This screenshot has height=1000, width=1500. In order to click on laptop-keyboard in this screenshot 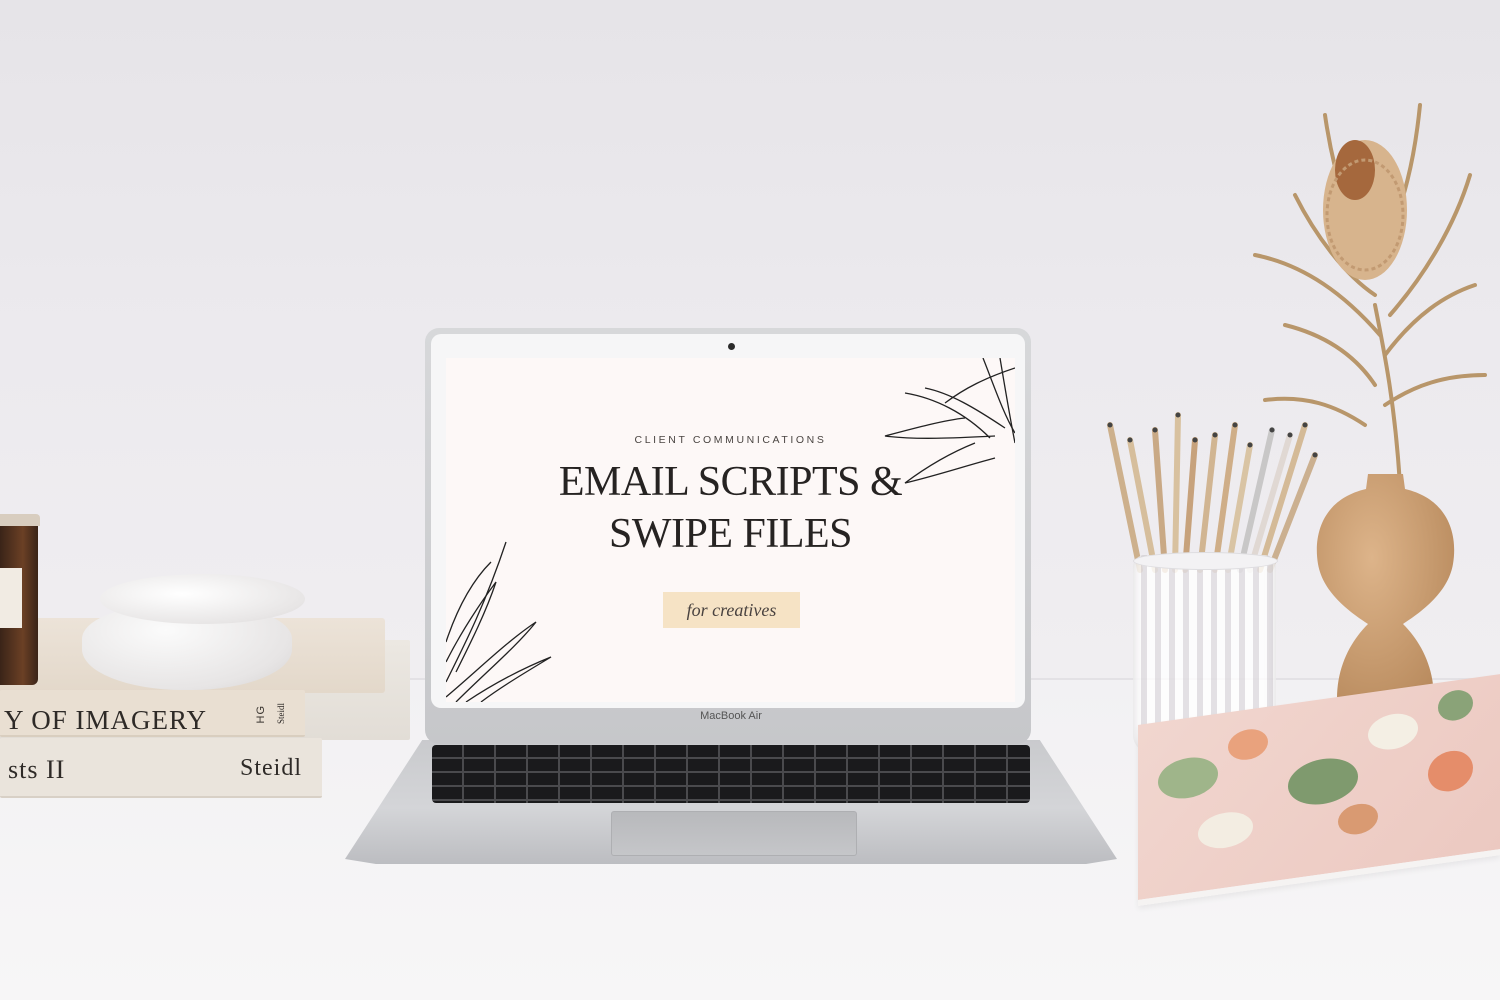, I will do `click(731, 774)`.